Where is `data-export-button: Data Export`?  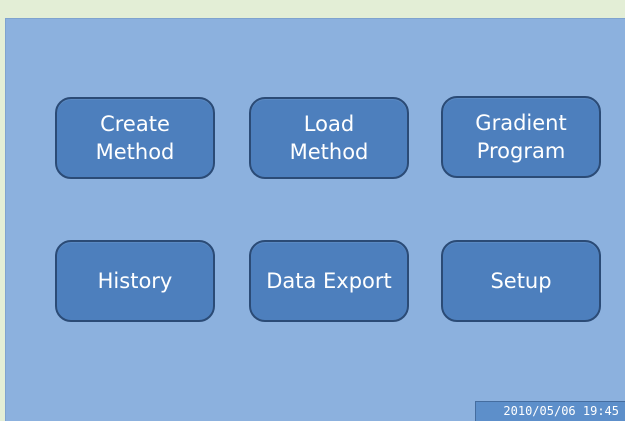 data-export-button: Data Export is located at coordinates (329, 281).